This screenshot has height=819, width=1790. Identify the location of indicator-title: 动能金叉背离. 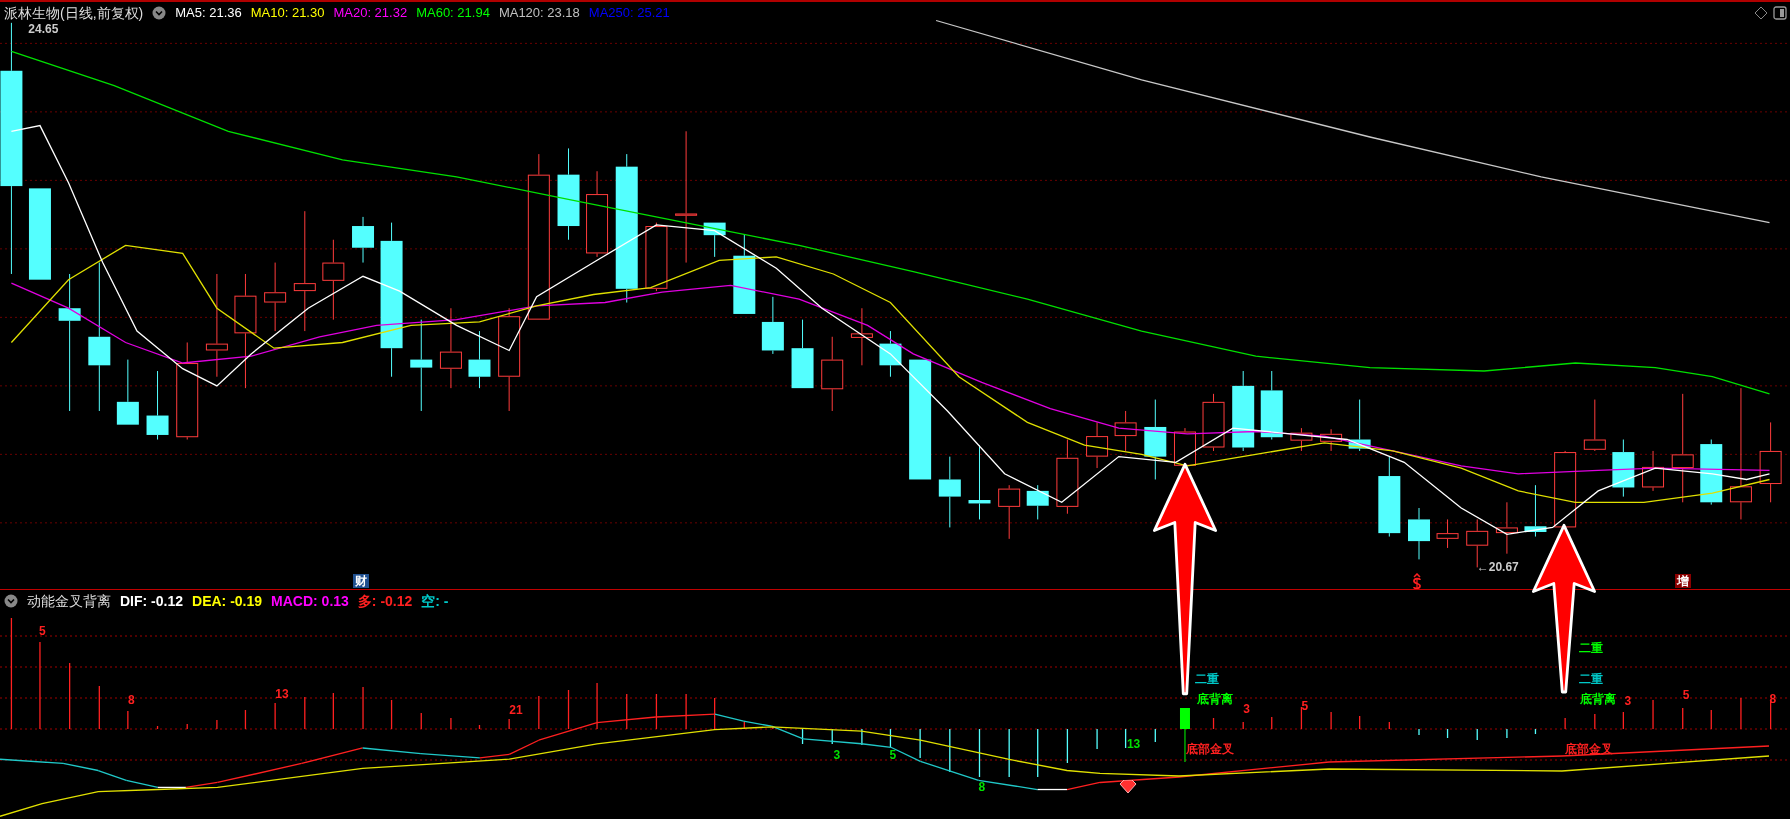
(69, 601).